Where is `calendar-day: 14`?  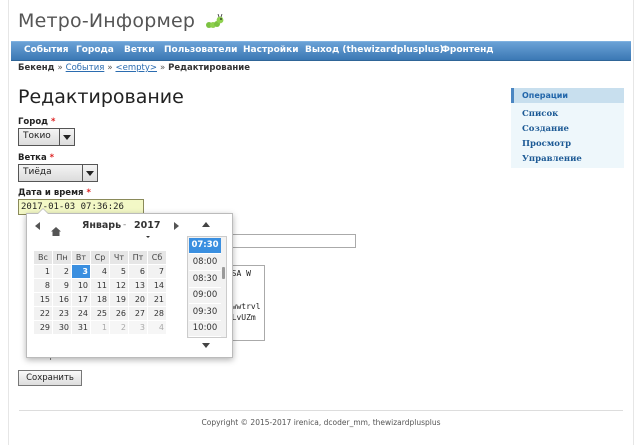
calendar-day: 14 is located at coordinates (157, 285).